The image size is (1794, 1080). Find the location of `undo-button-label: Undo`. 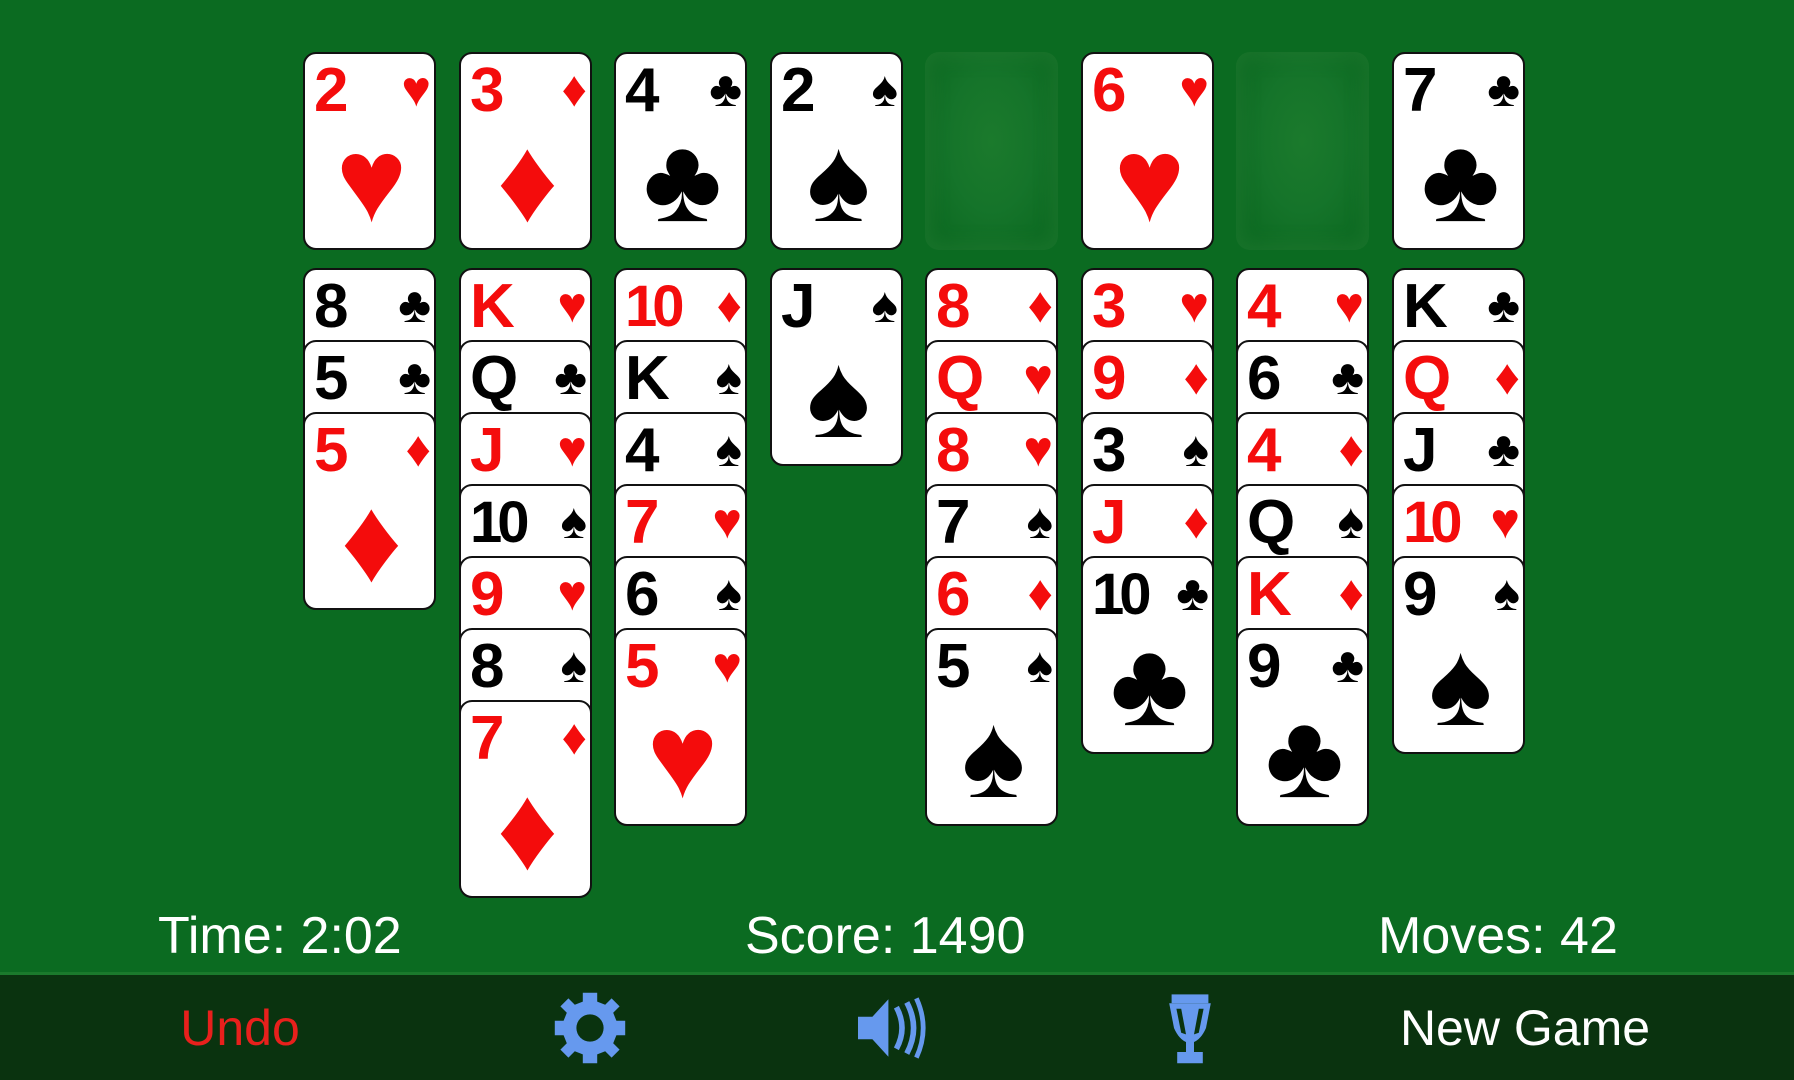

undo-button-label: Undo is located at coordinates (240, 1027).